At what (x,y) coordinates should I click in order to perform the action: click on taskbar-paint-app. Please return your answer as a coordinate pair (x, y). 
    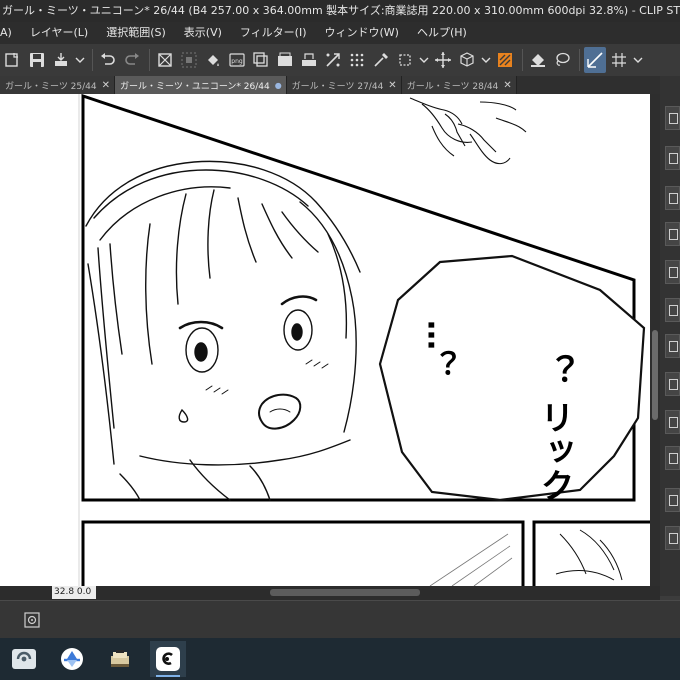
    Looking at the image, I should click on (72, 659).